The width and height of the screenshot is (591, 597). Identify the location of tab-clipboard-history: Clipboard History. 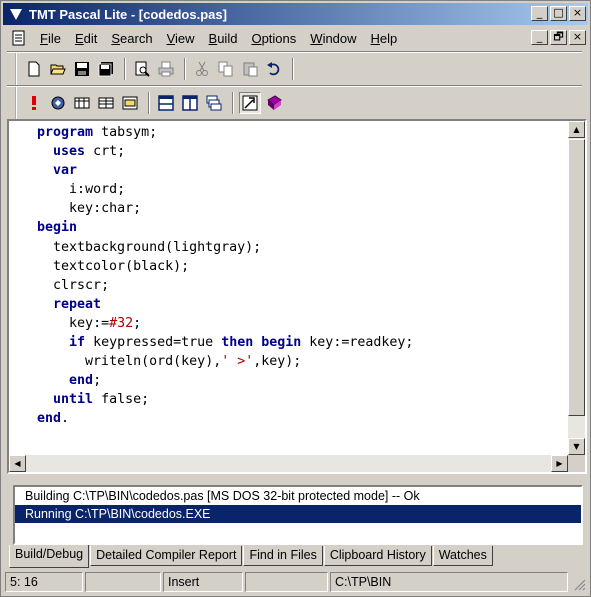
(377, 556).